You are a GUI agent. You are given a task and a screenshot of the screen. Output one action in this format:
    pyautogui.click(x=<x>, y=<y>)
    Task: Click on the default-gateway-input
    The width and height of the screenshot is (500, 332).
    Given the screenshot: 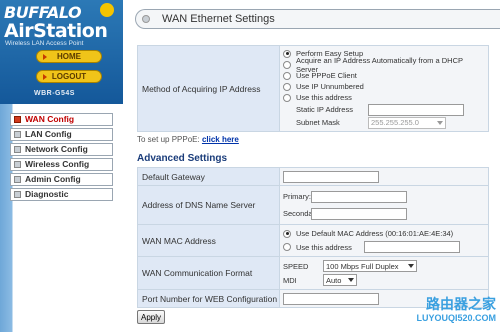 What is the action you would take?
    pyautogui.click(x=331, y=176)
    